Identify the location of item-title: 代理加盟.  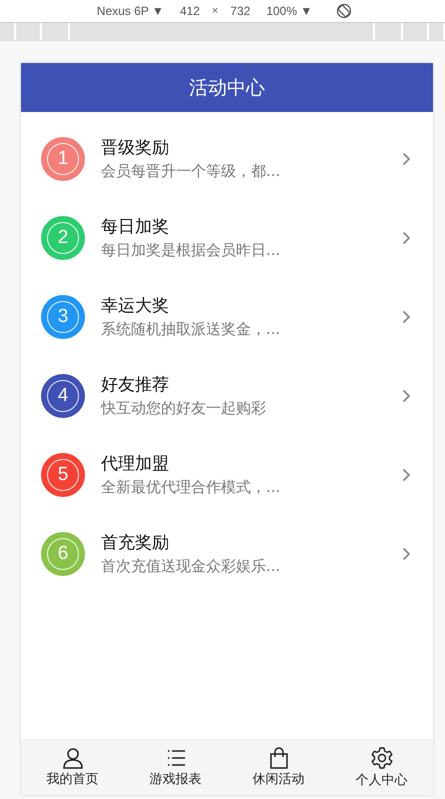
(135, 464).